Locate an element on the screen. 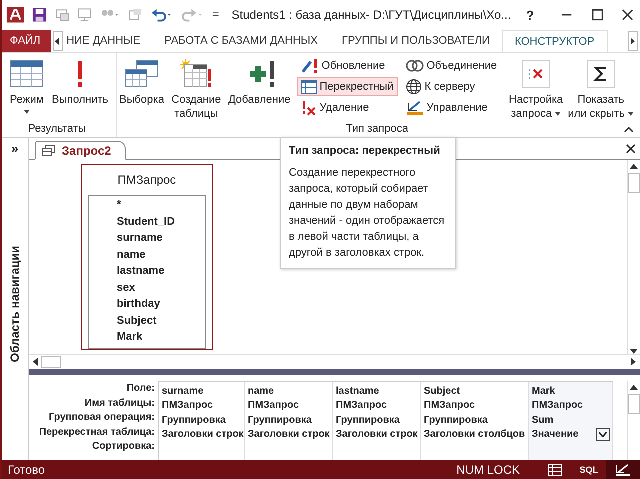 The width and height of the screenshot is (640, 479). help-button: ? is located at coordinates (530, 15).